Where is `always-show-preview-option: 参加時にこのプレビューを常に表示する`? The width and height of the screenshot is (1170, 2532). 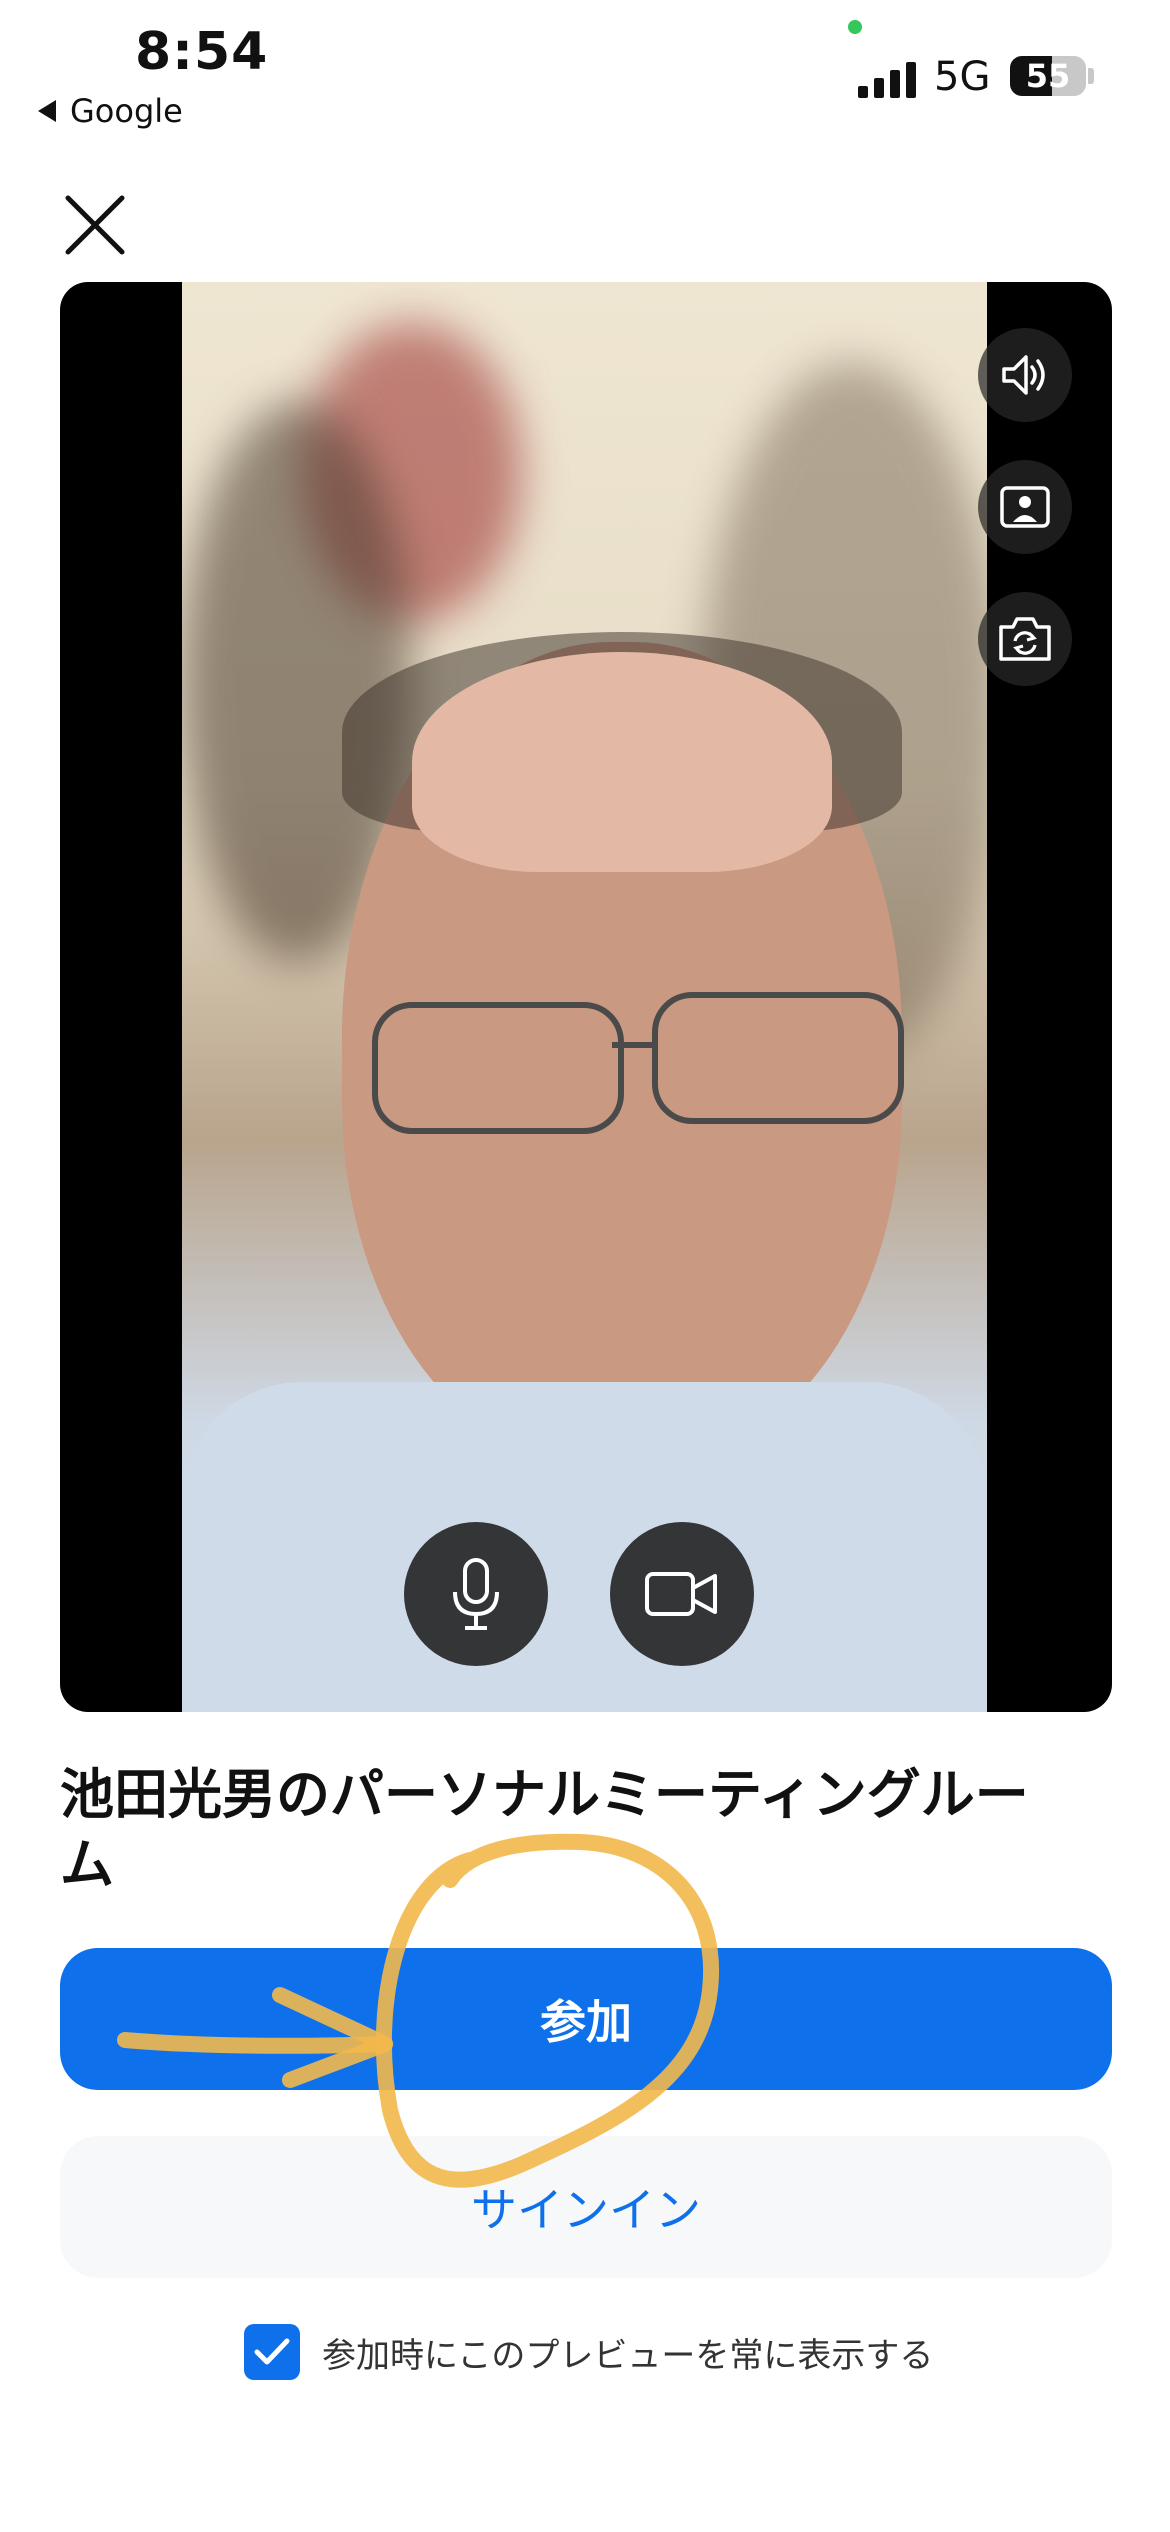
always-show-preview-option: 参加時にこのプレビューを常に表示する is located at coordinates (588, 2352).